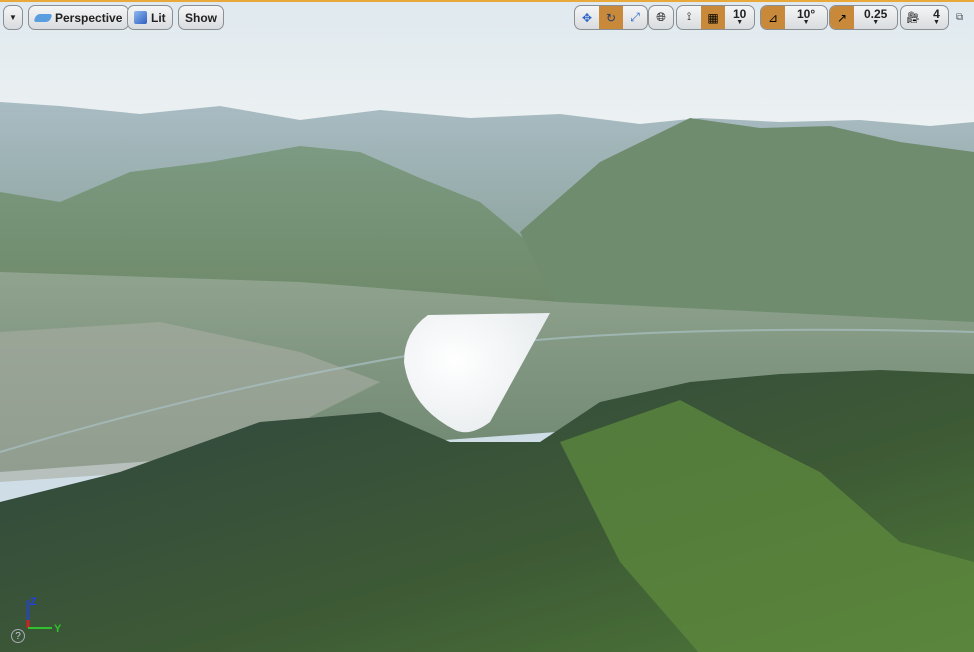 This screenshot has width=974, height=652. I want to click on camera-speed-icon-wrap: 🎥︎, so click(913, 17).